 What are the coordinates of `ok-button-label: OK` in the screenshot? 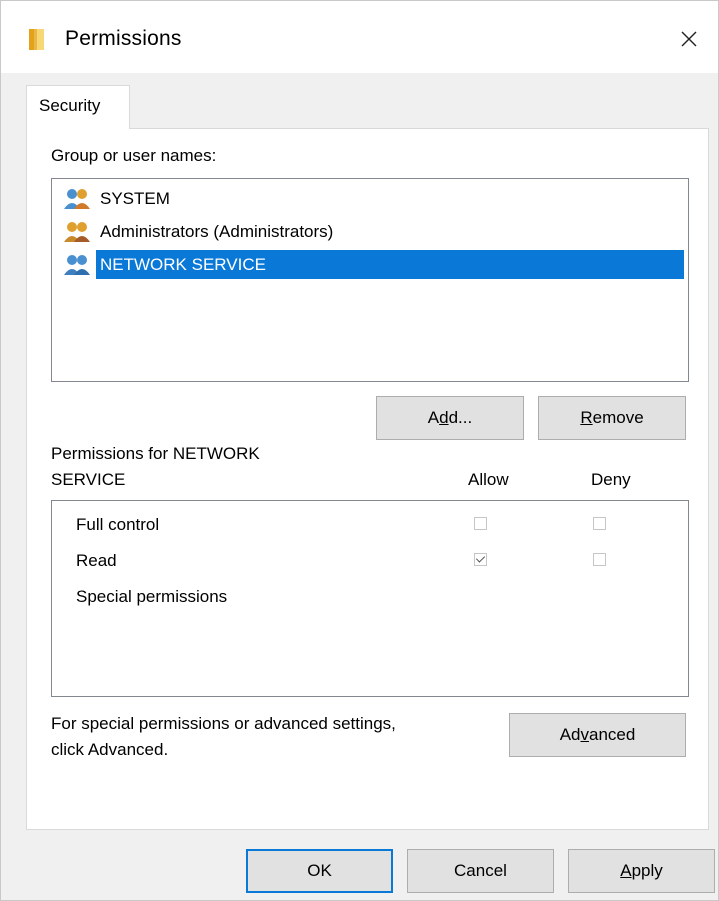 It's located at (319, 870).